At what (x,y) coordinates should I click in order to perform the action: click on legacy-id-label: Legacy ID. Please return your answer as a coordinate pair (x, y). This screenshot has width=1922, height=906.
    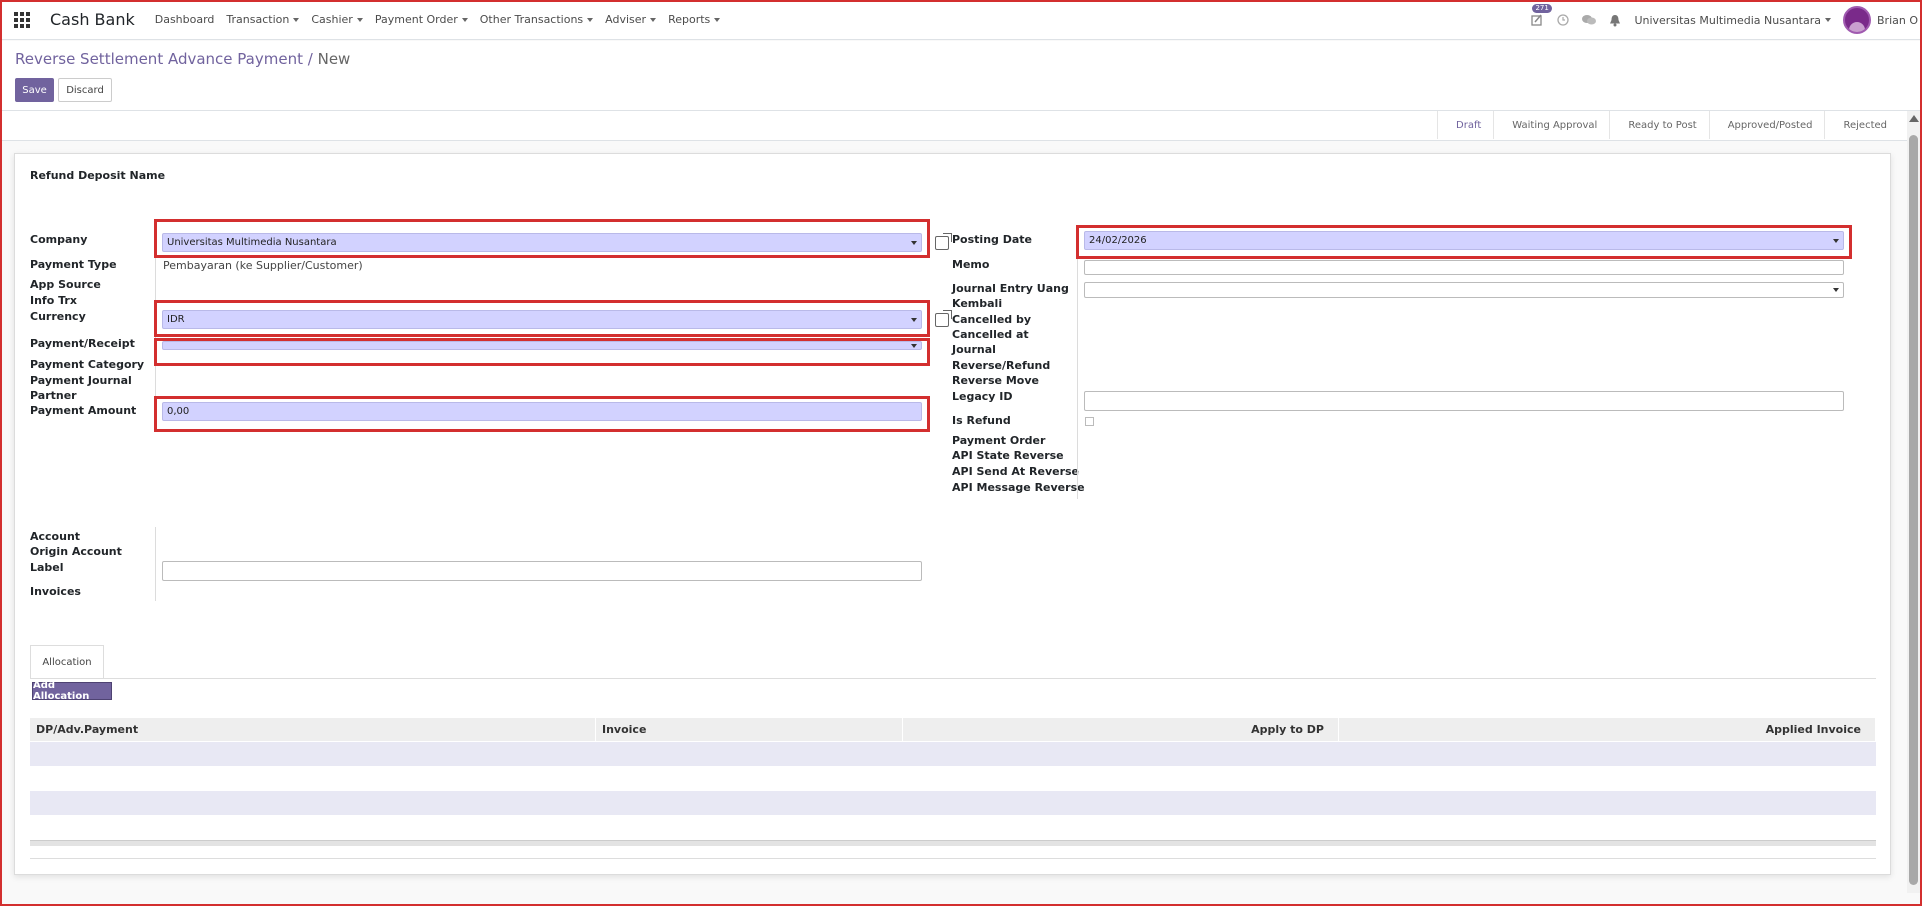
    Looking at the image, I should click on (982, 396).